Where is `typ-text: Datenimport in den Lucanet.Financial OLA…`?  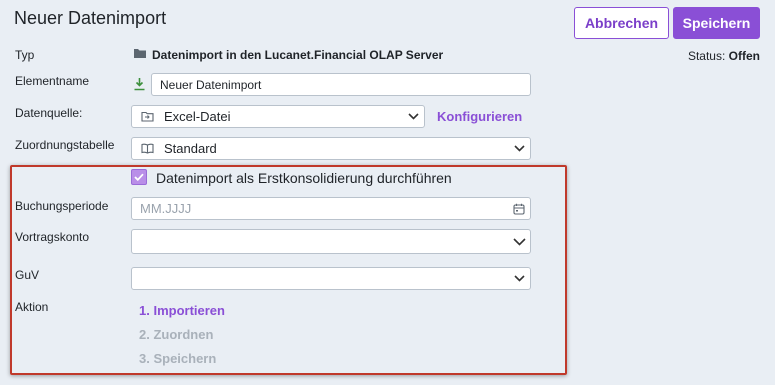 typ-text: Datenimport in den Lucanet.Financial OLA… is located at coordinates (298, 54).